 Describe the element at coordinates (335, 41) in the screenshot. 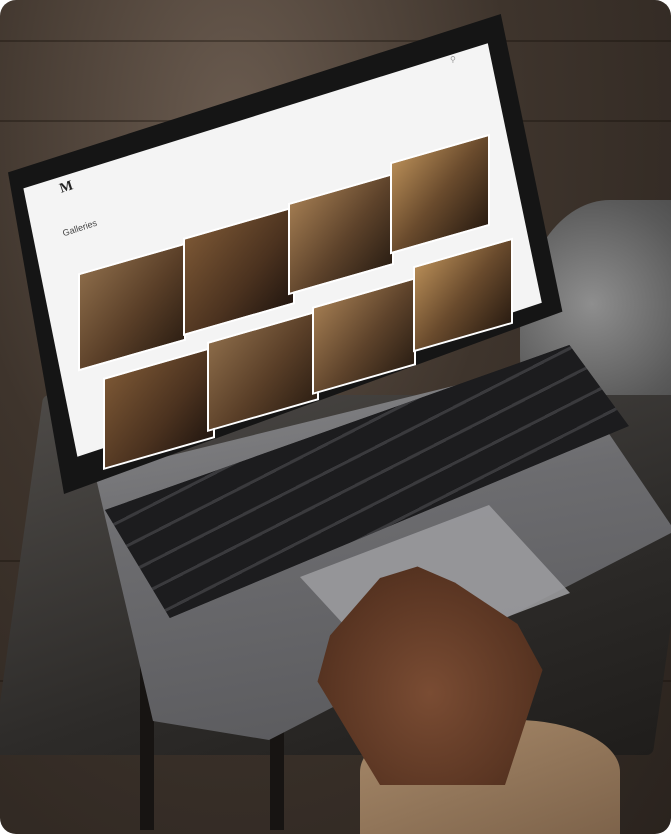

I see `floor-plank` at that location.